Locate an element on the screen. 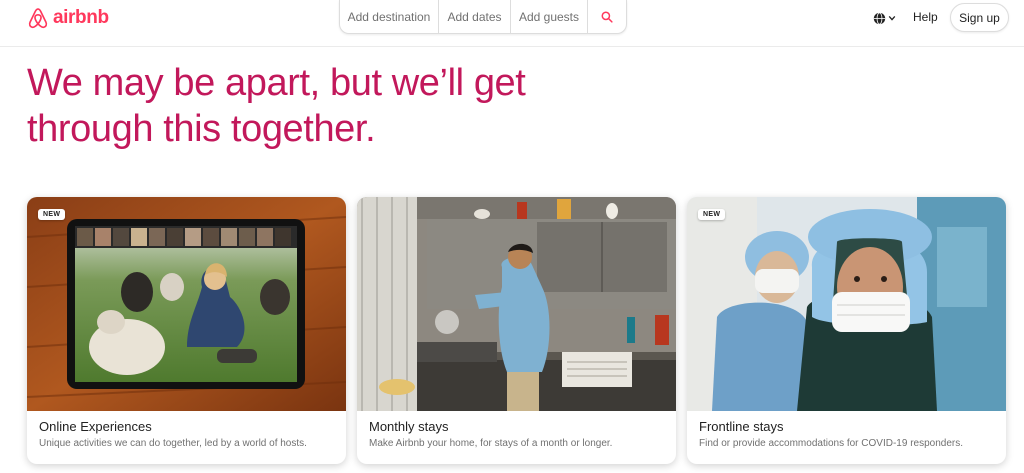  guests-field: Add guests is located at coordinates (549, 16).